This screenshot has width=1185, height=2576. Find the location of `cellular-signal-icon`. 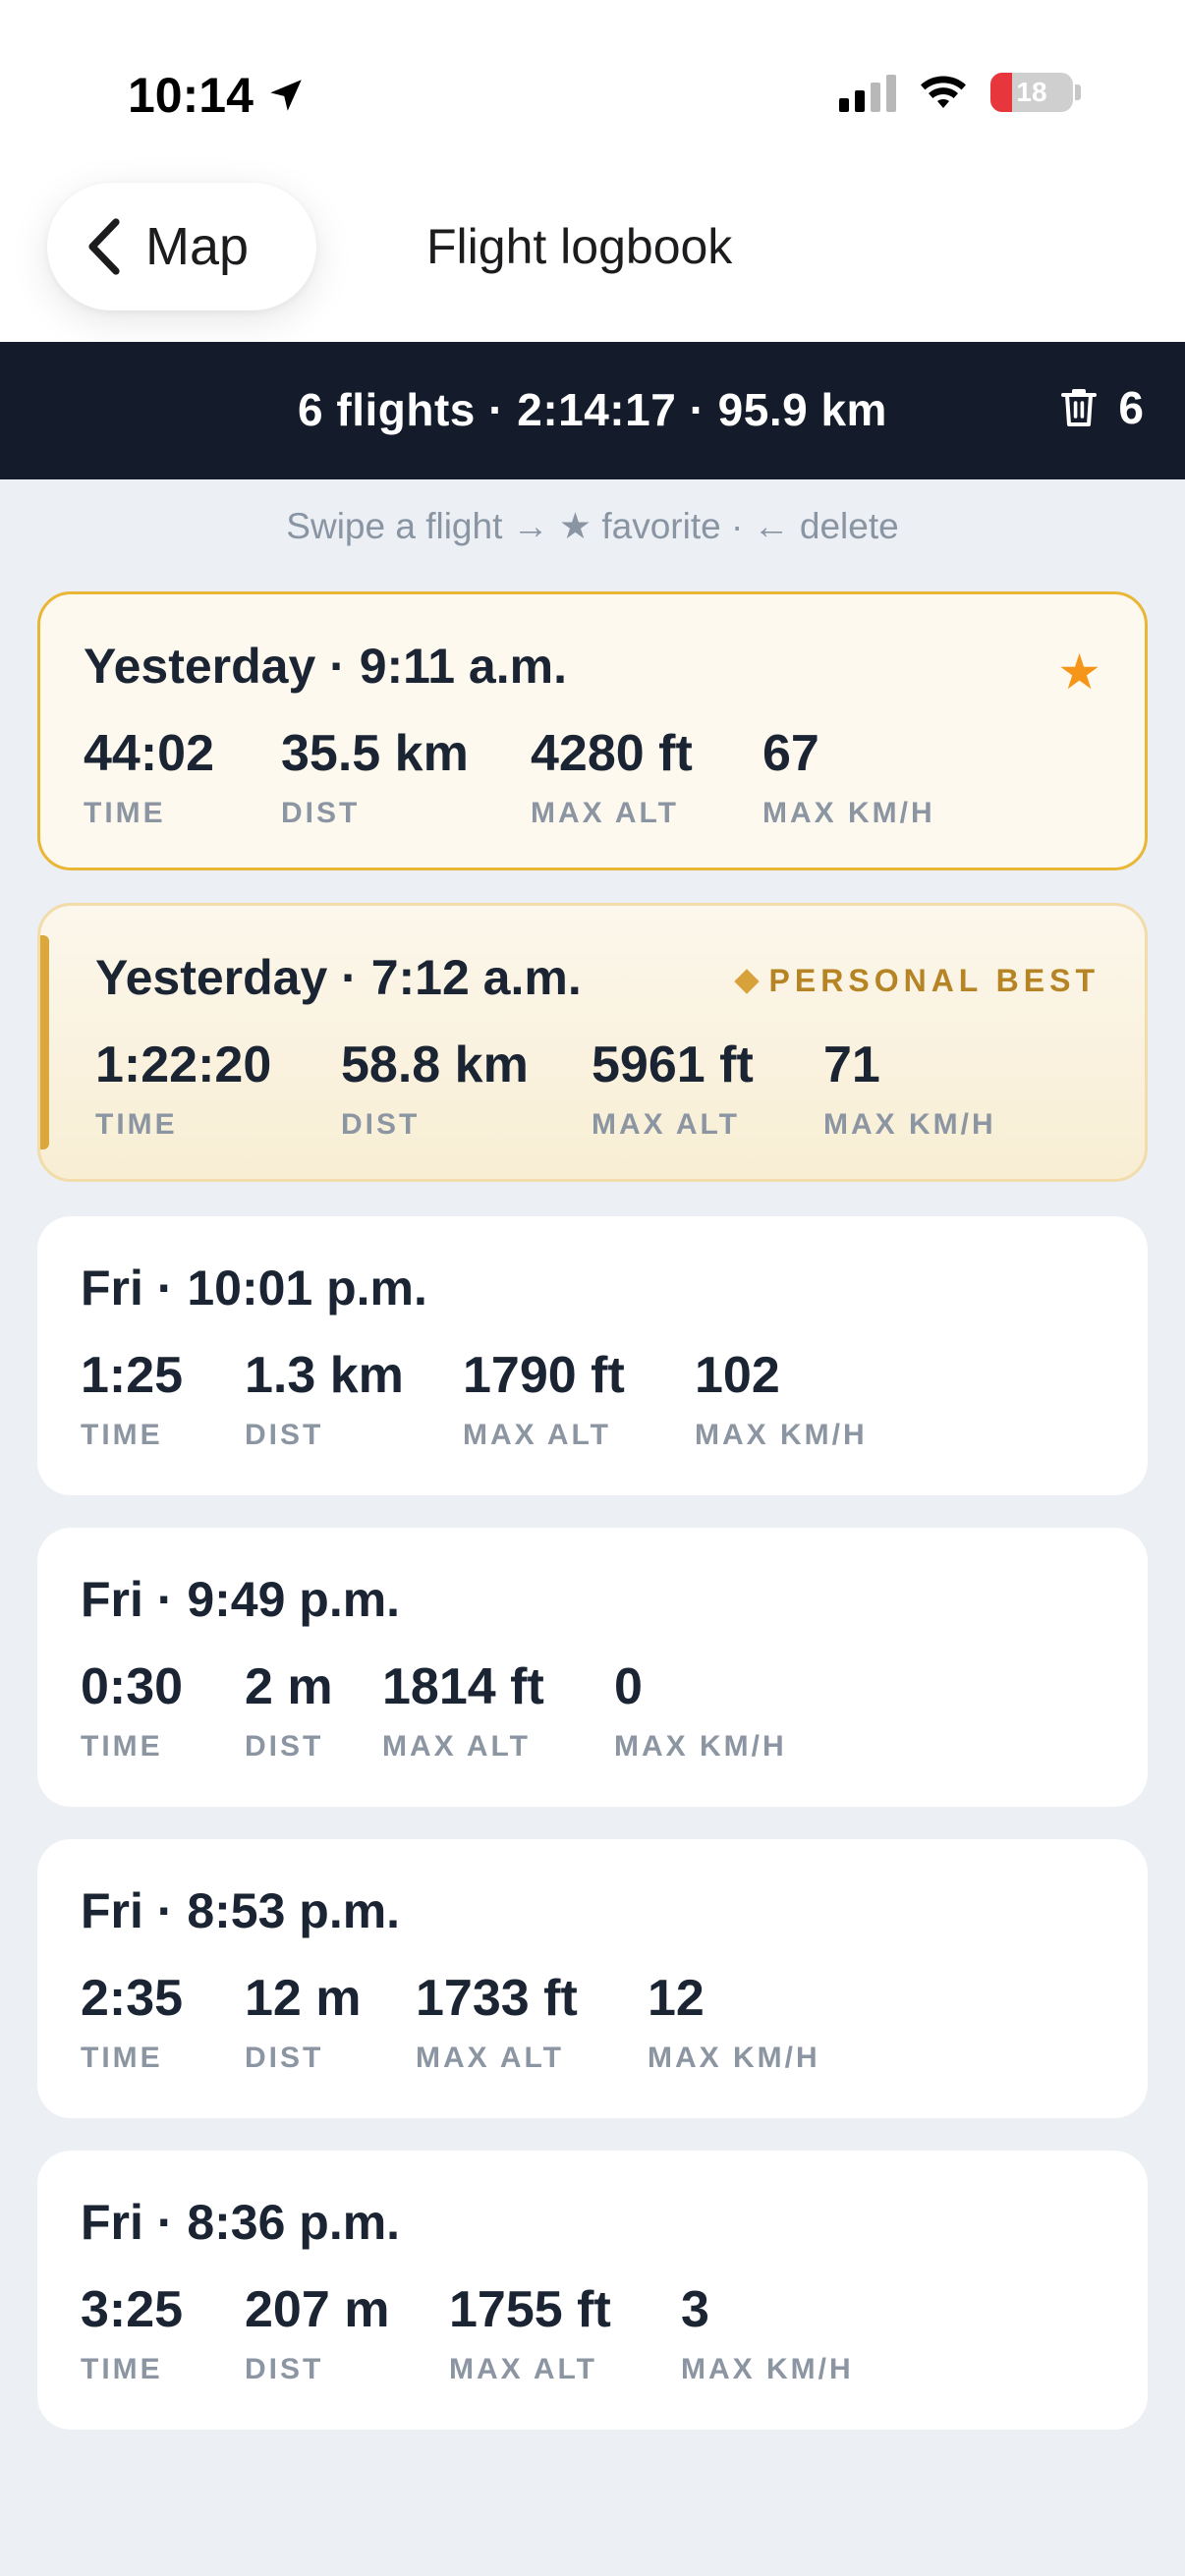

cellular-signal-icon is located at coordinates (868, 92).